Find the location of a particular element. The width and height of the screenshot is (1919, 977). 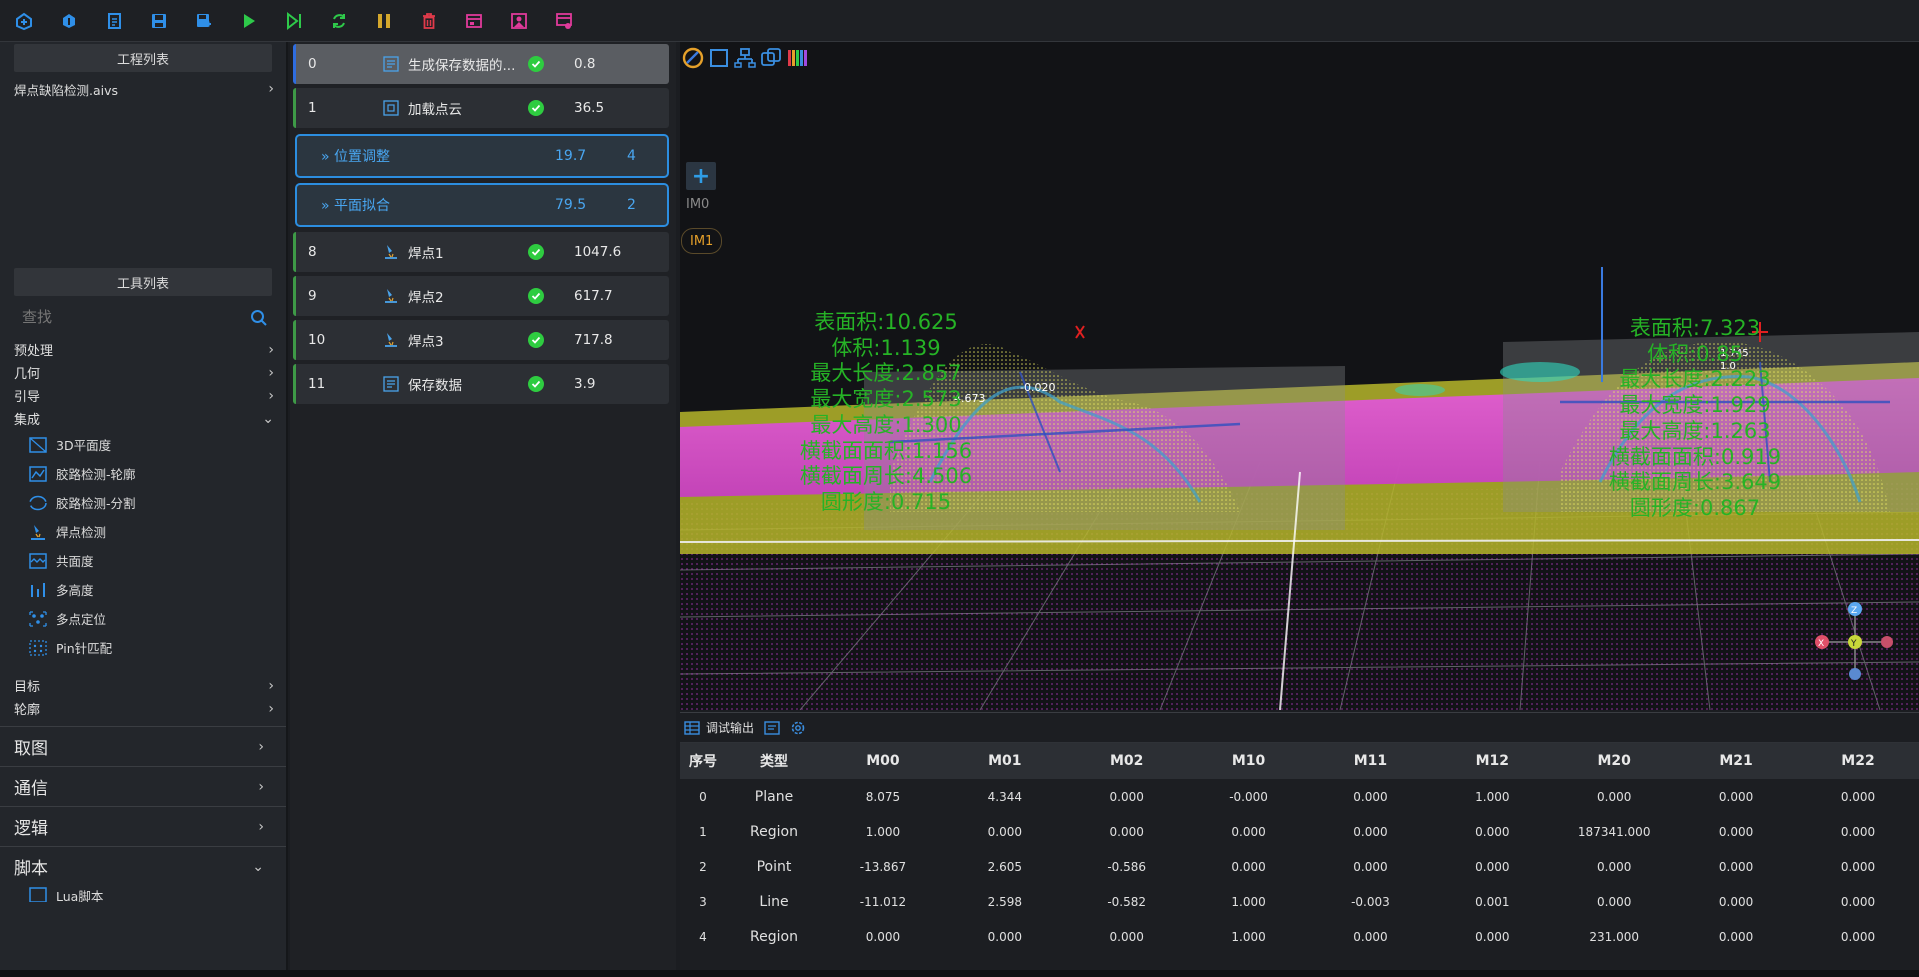

search-icon is located at coordinates (259, 318).